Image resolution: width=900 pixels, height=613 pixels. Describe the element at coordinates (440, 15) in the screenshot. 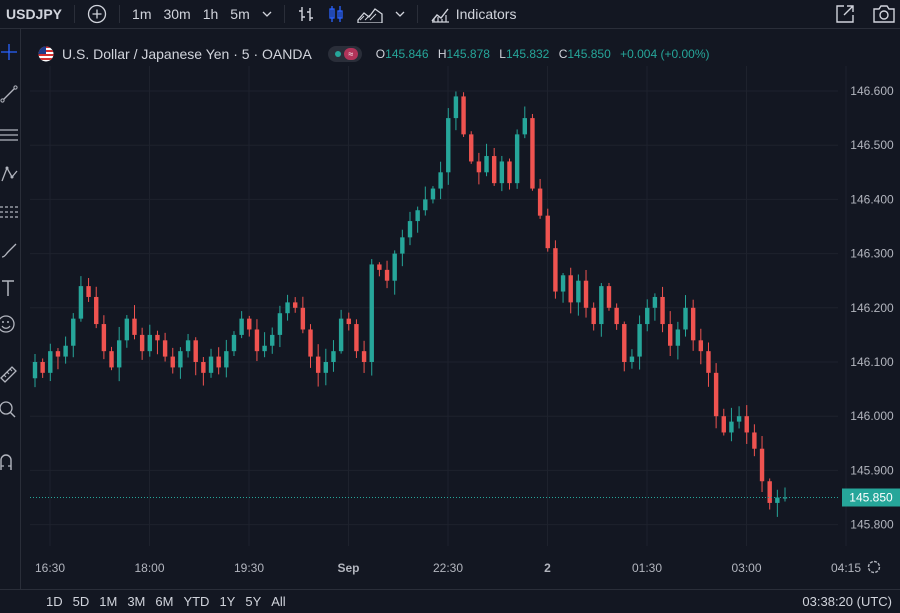

I see `indicators-icon` at that location.